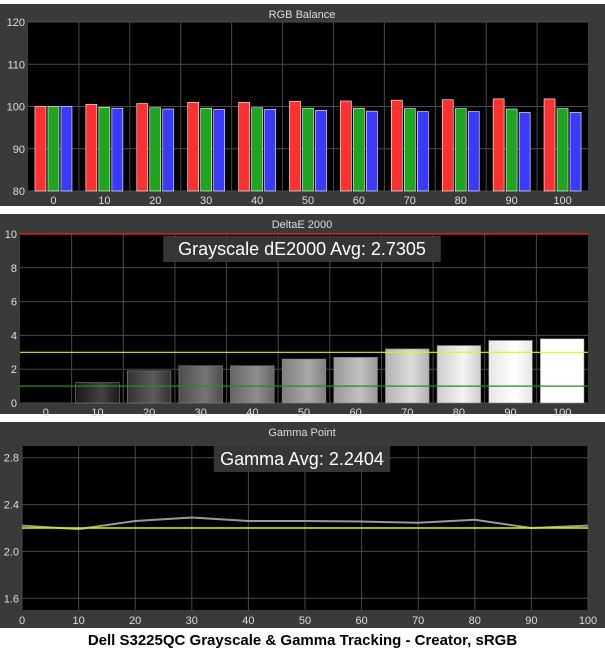 The width and height of the screenshot is (605, 652). I want to click on chart-1-x-tick-label: 60, so click(356, 413).